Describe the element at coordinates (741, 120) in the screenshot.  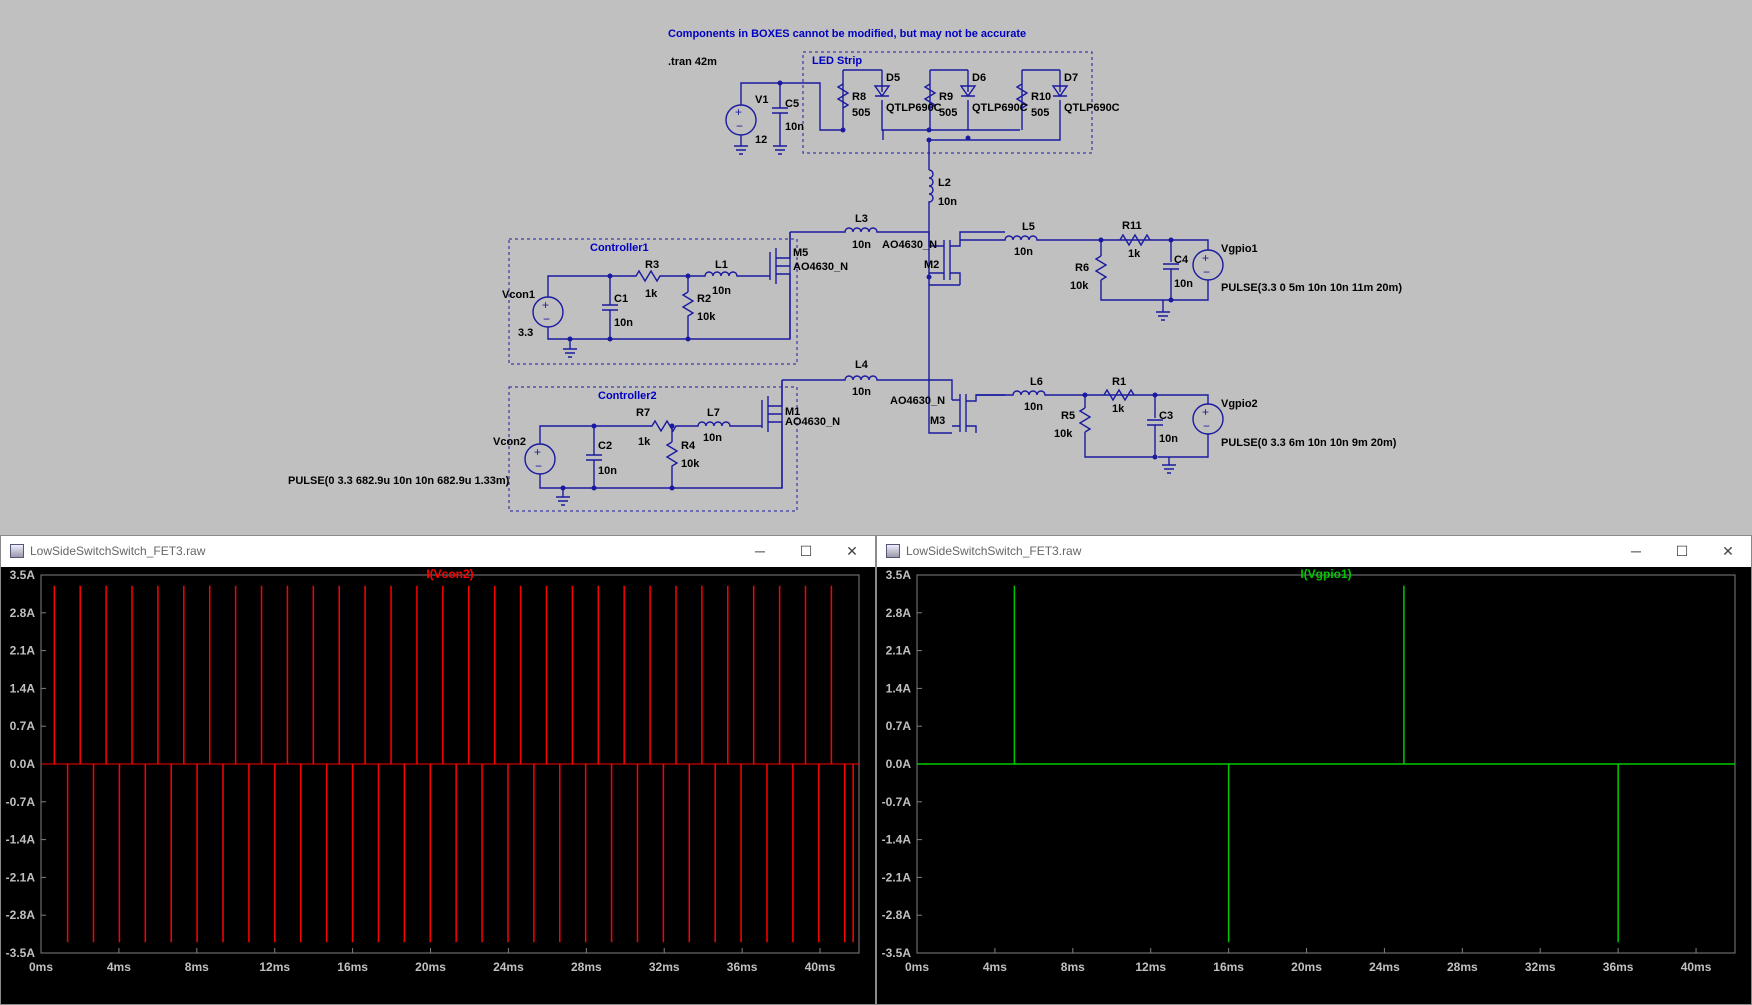
I see `v1-source: + −` at that location.